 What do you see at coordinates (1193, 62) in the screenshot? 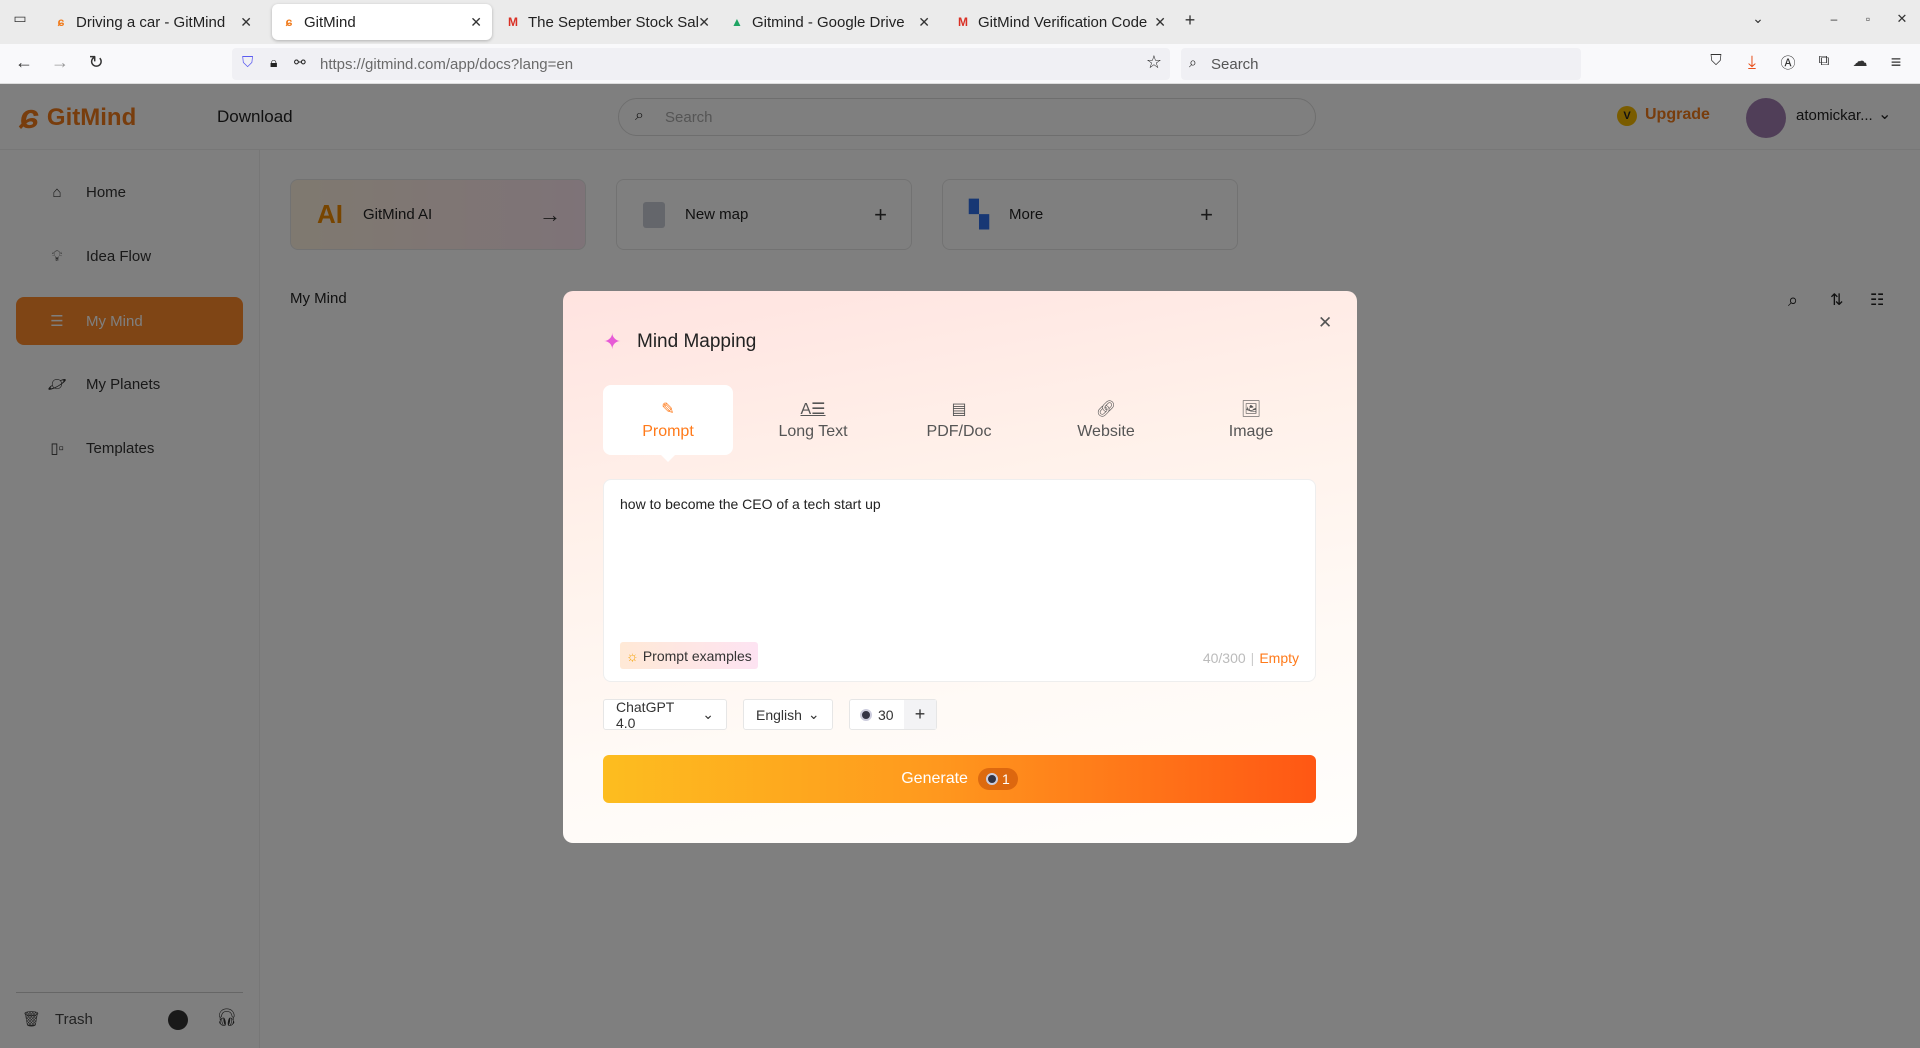
I see `search-icon: ⌕` at bounding box center [1193, 62].